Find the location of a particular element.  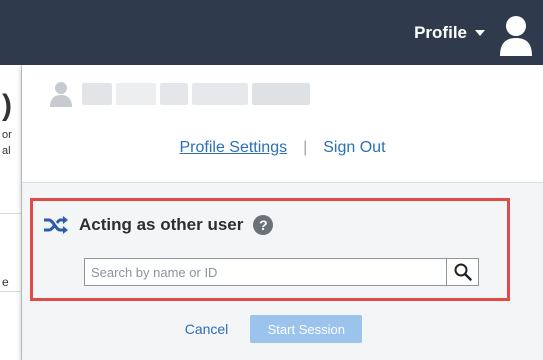

user-search-box is located at coordinates (281, 272).